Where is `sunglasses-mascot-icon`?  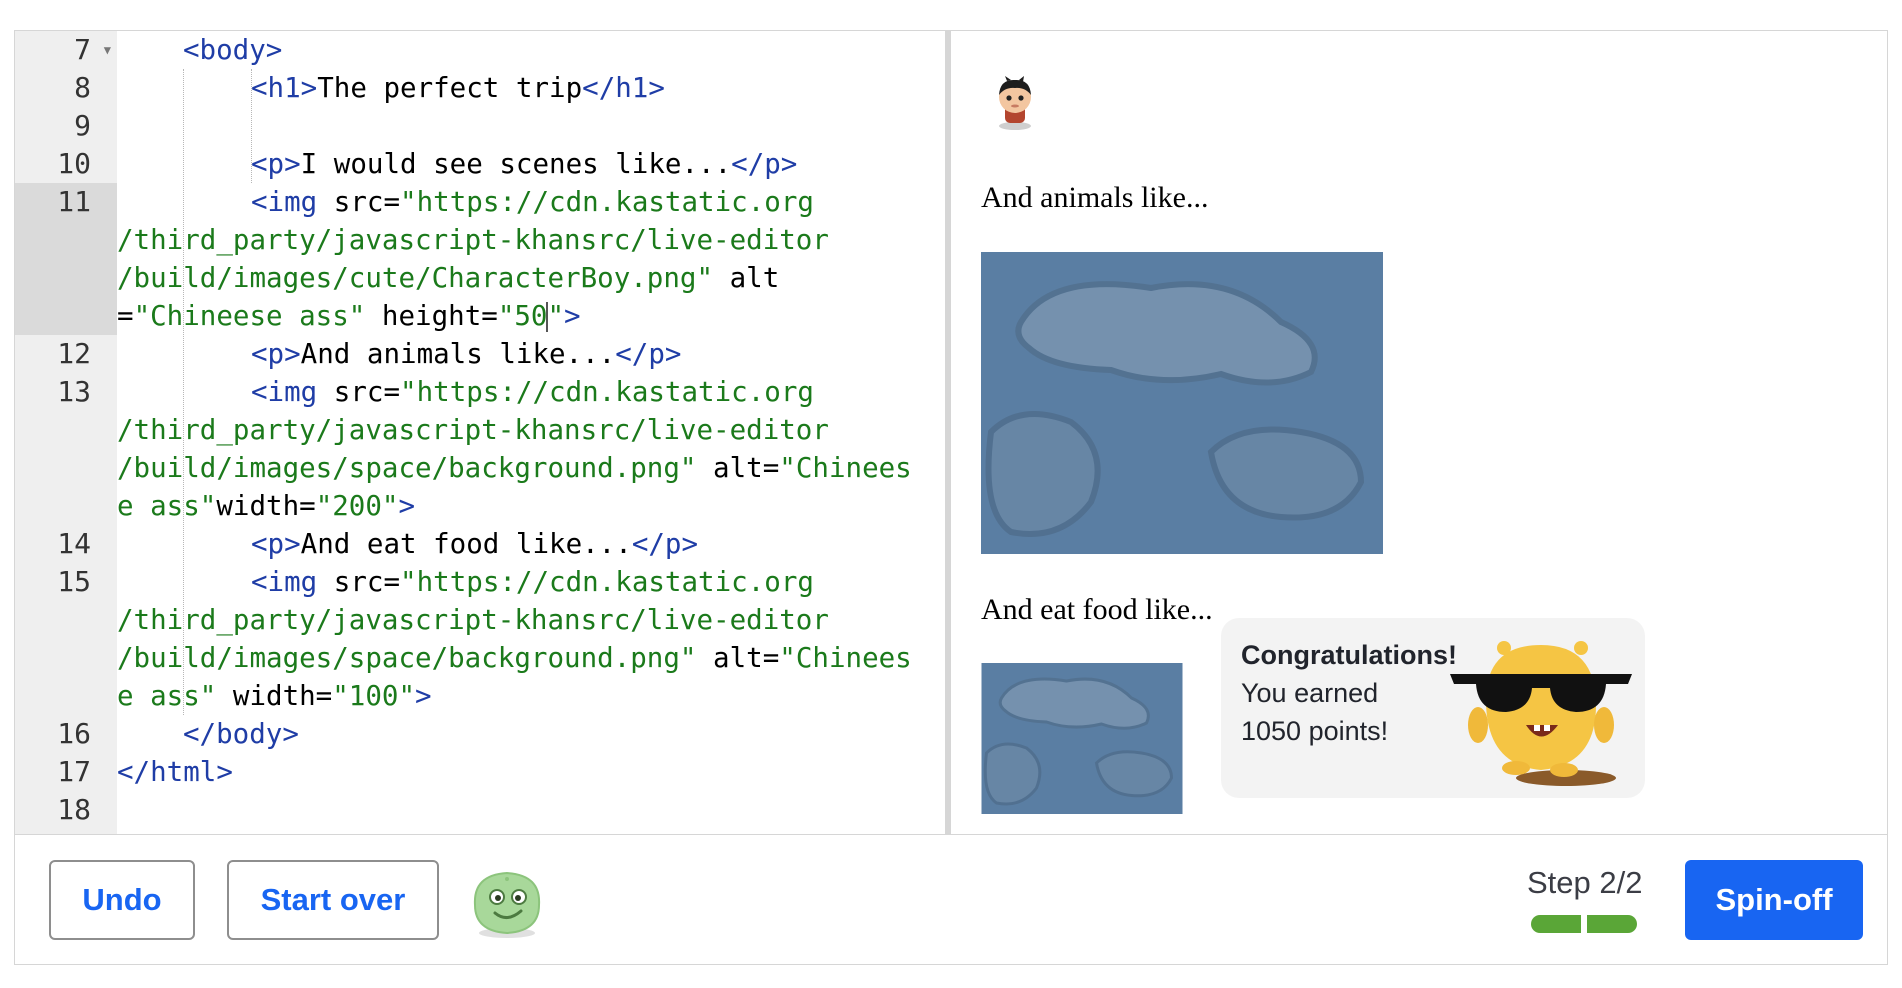
sunglasses-mascot-icon is located at coordinates (1541, 713).